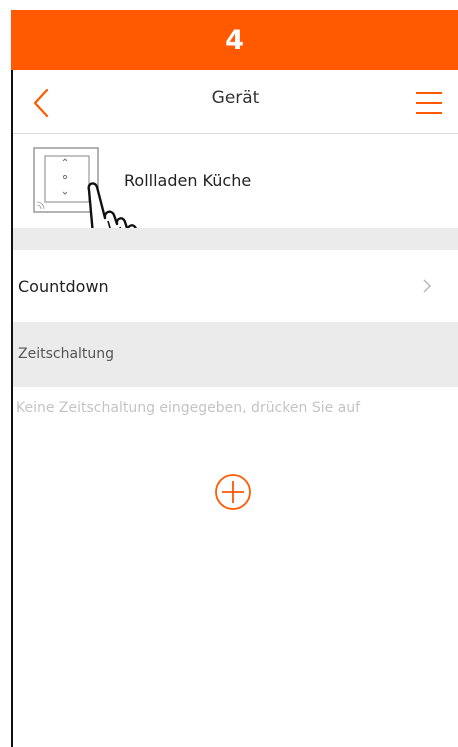 This screenshot has height=747, width=458. I want to click on timer-section-label: Zeitschaltung, so click(66, 354).